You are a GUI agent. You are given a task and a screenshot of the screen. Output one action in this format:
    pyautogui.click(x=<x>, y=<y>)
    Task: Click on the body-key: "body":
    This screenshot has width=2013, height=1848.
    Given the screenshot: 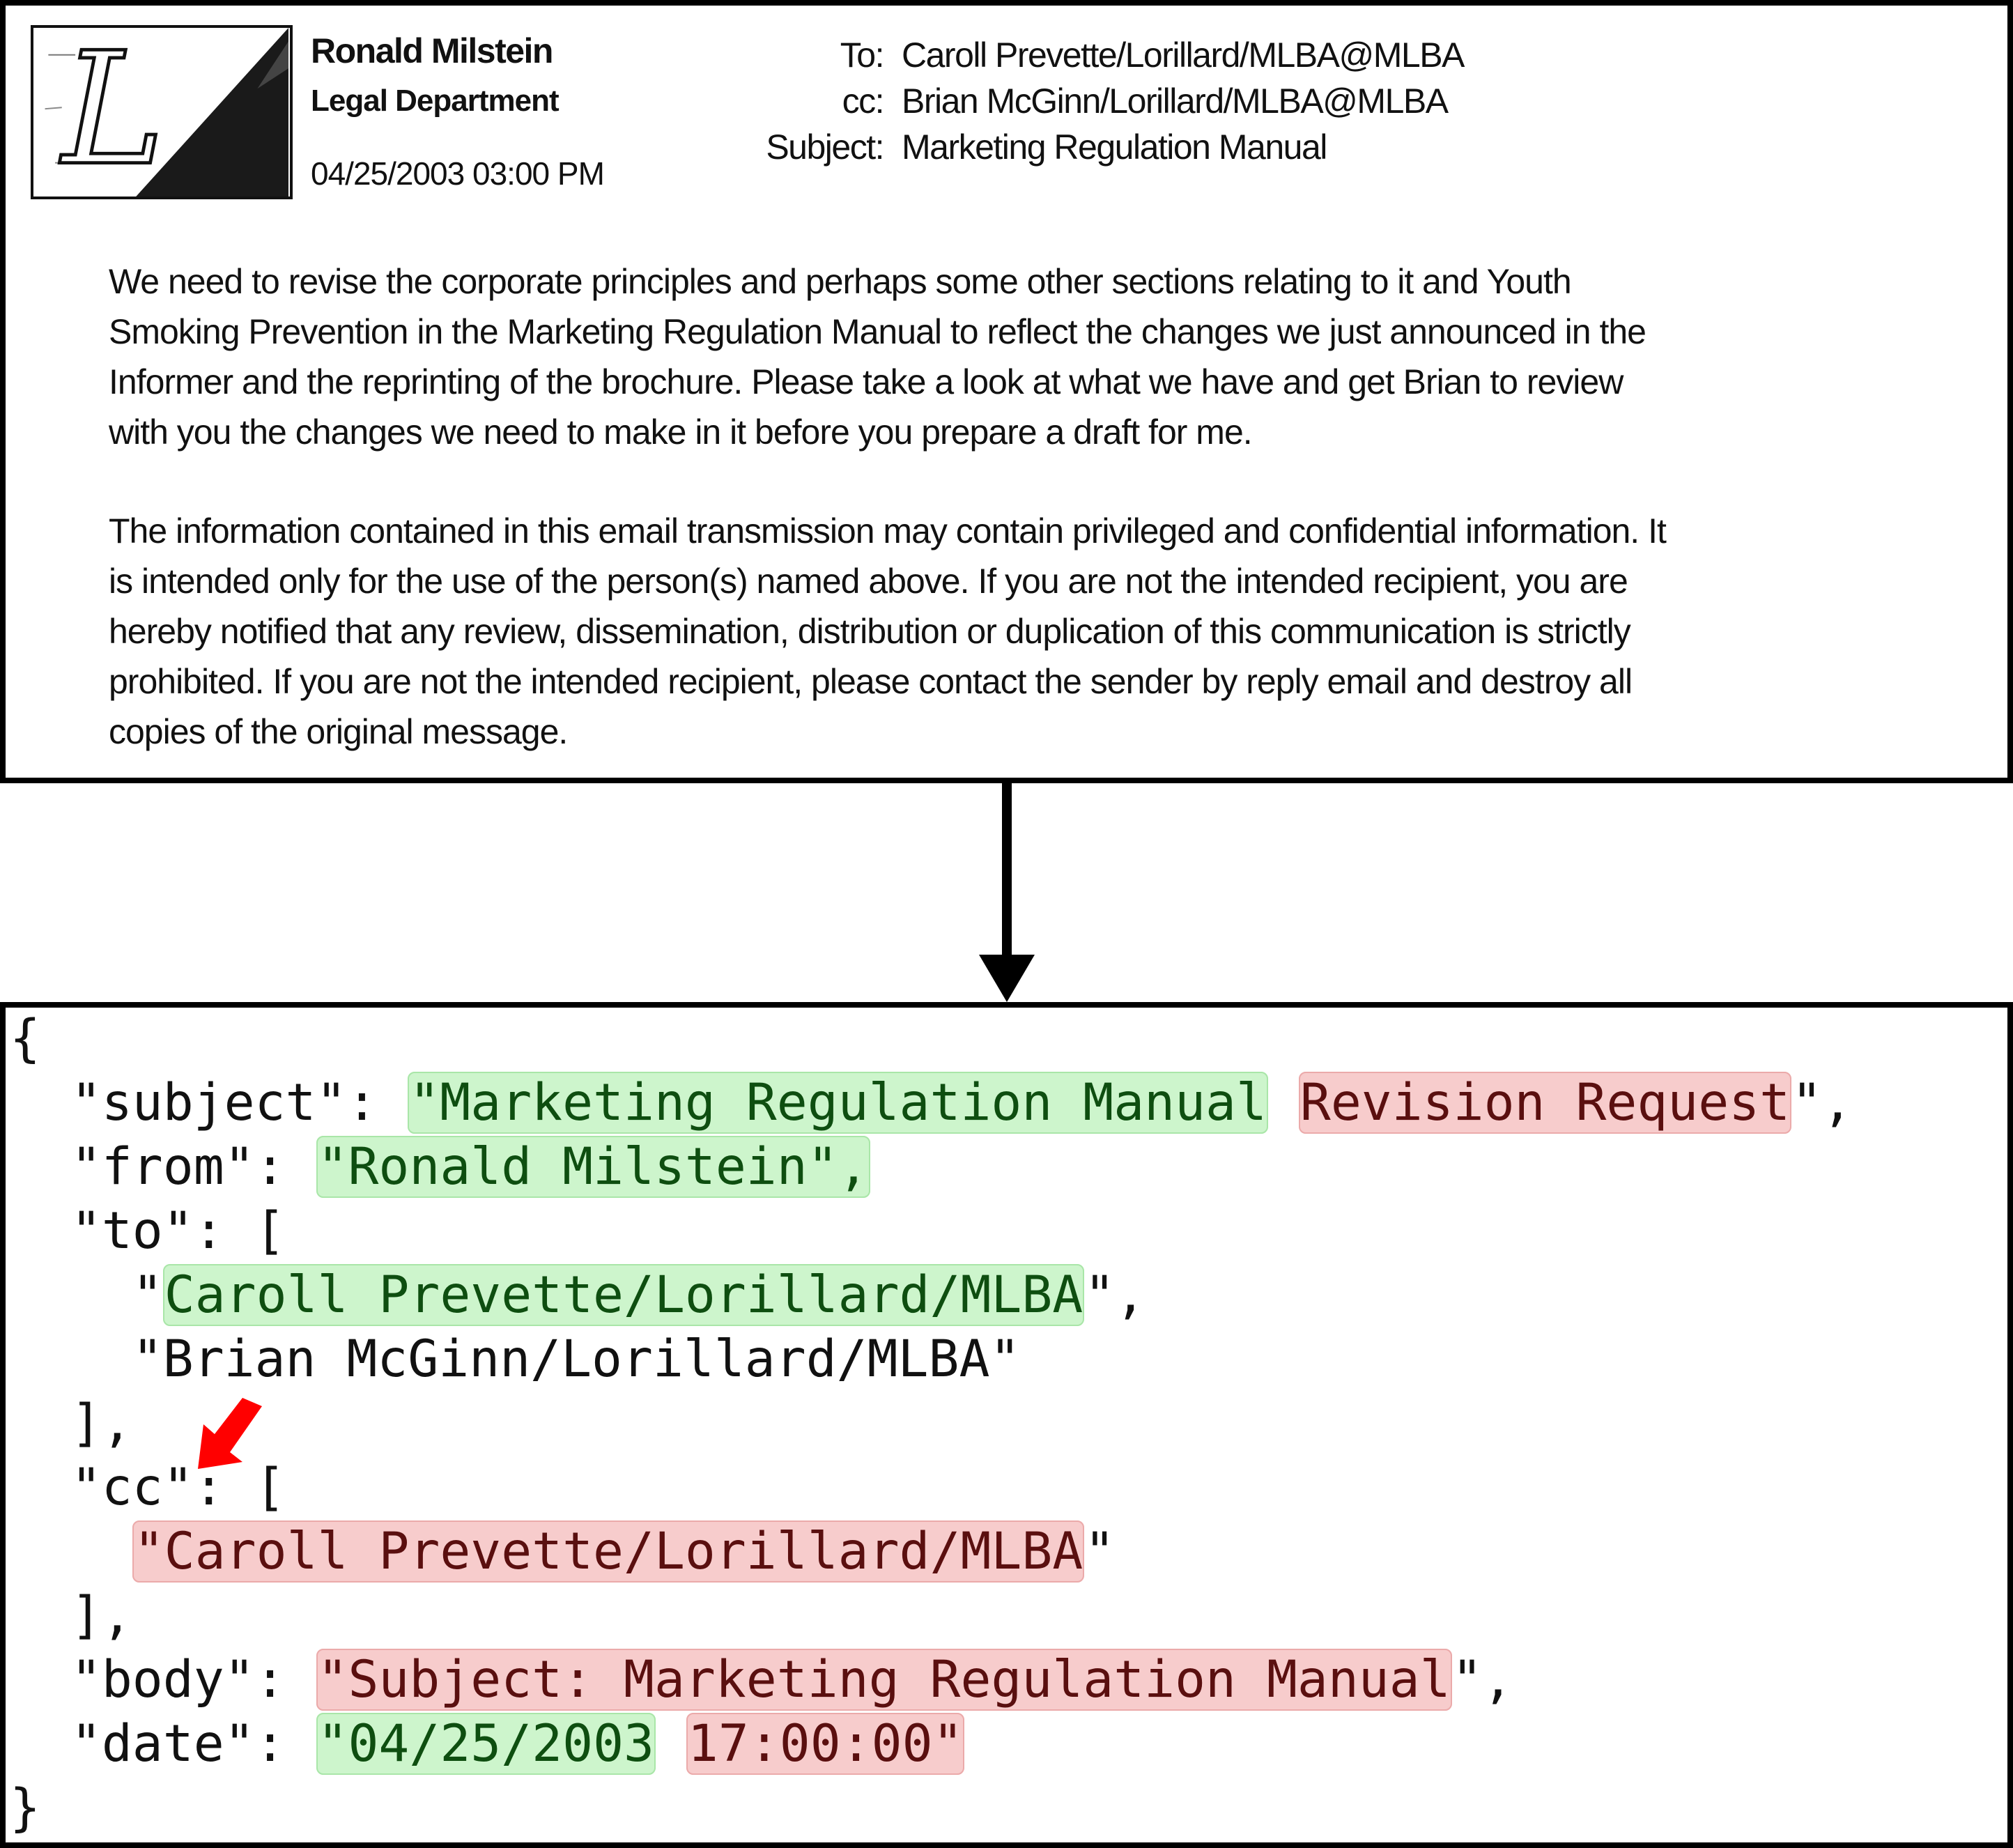 What is the action you would take?
    pyautogui.click(x=193, y=1680)
    